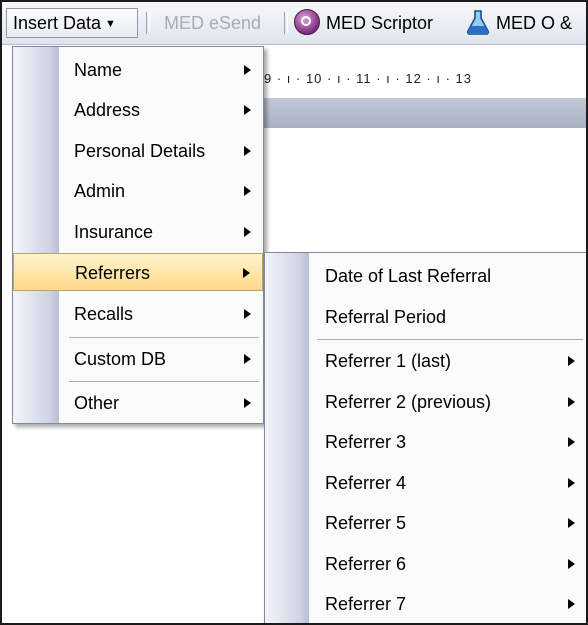  What do you see at coordinates (138, 403) in the screenshot?
I see `menu-item-other: Other` at bounding box center [138, 403].